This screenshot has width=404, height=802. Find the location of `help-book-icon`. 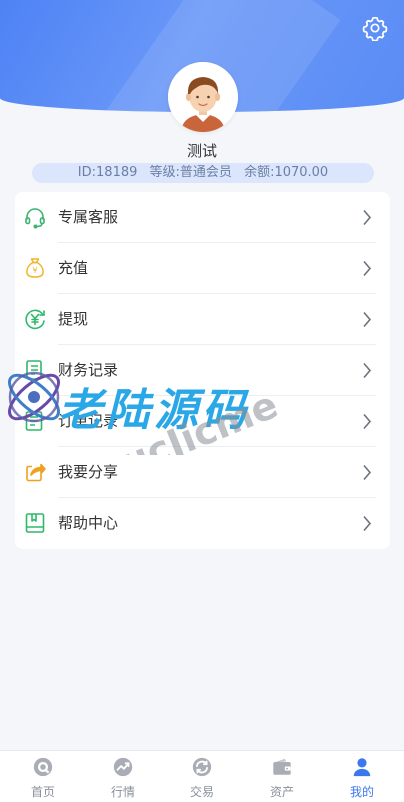

help-book-icon is located at coordinates (35, 523).